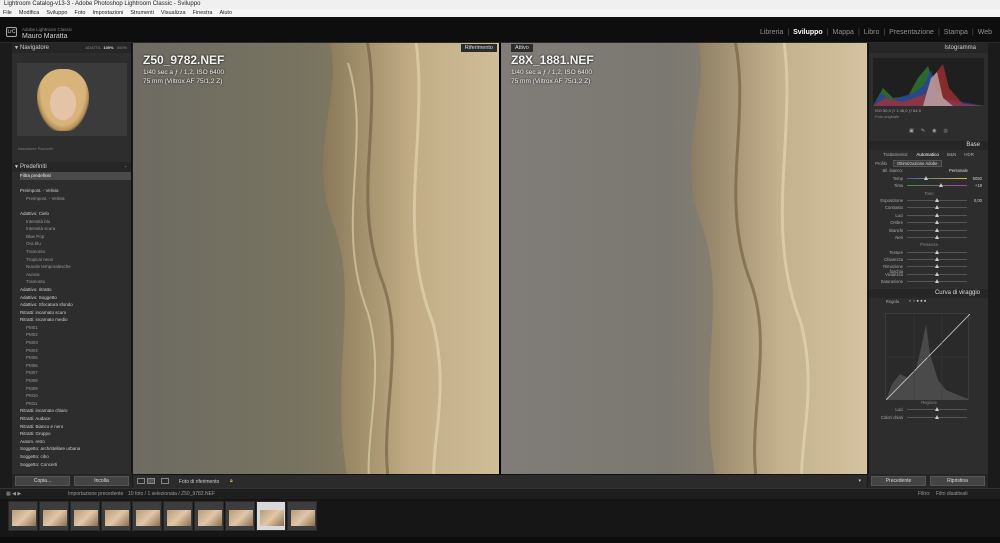 This screenshot has width=1000, height=543. What do you see at coordinates (928, 170) in the screenshot?
I see `wb-row: Bil. bianco: Personale` at bounding box center [928, 170].